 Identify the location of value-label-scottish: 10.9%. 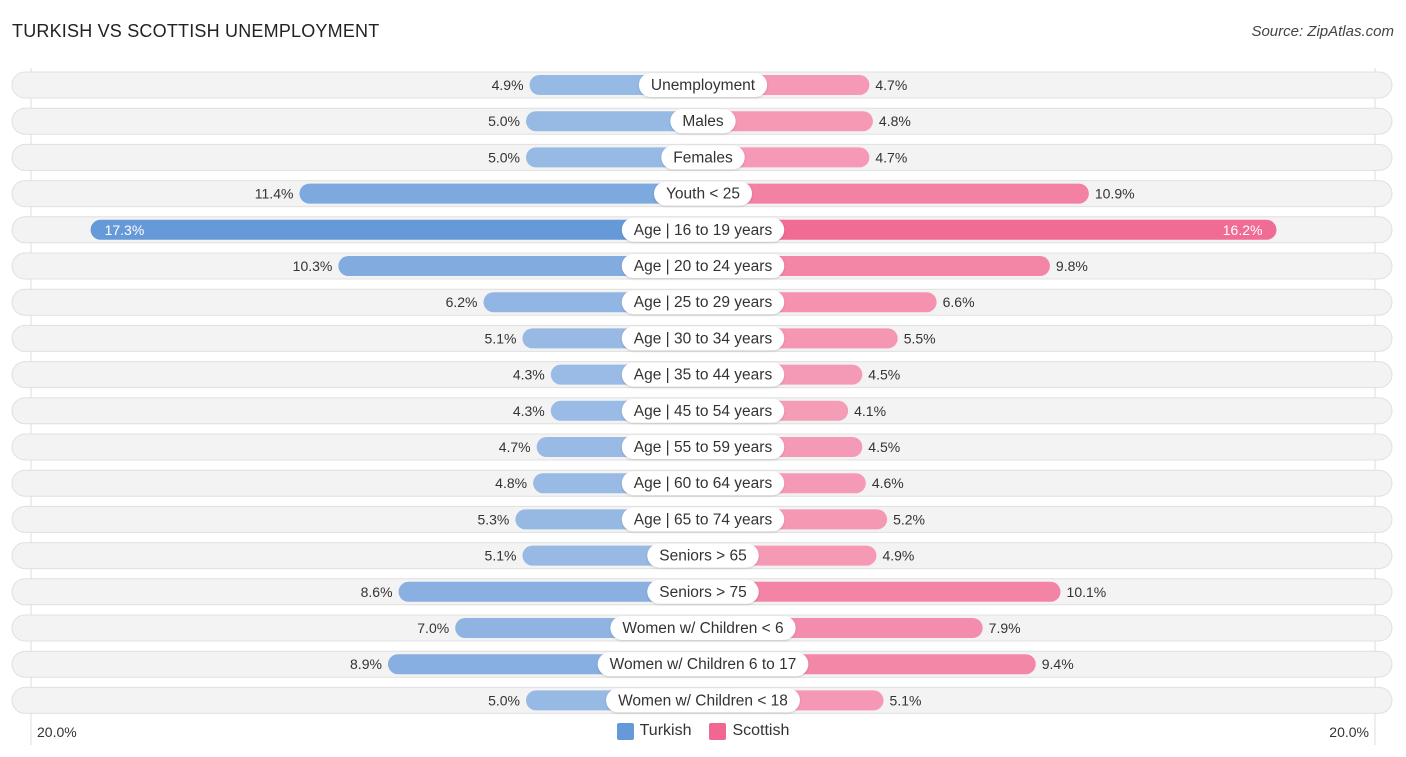
(1115, 194).